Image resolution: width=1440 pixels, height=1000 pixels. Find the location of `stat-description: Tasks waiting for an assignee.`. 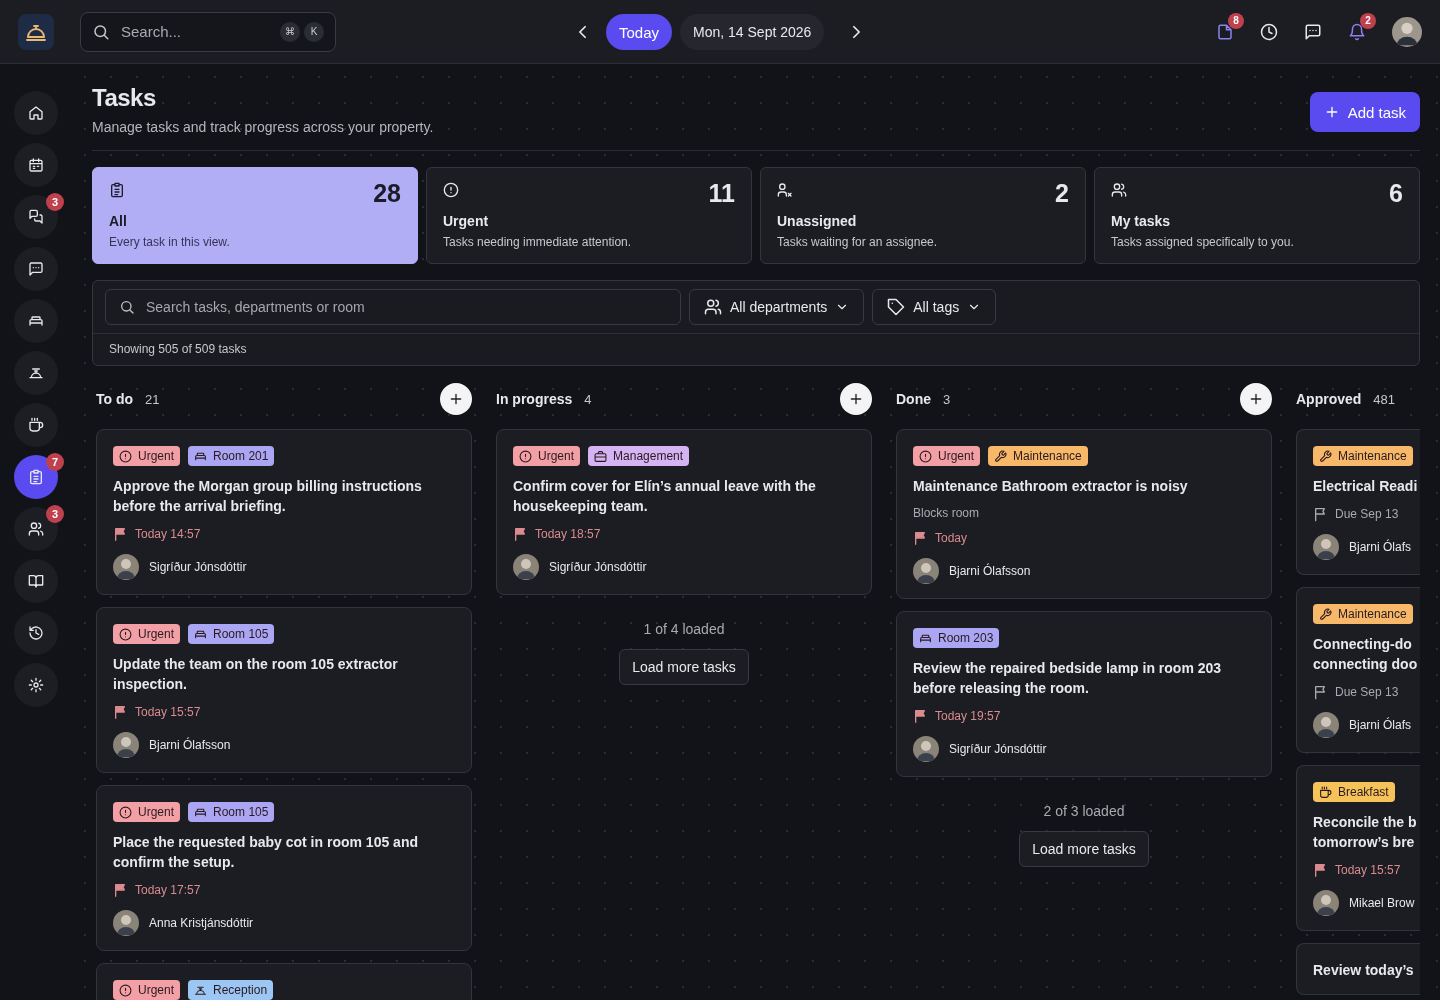

stat-description: Tasks waiting for an assignee. is located at coordinates (858, 242).